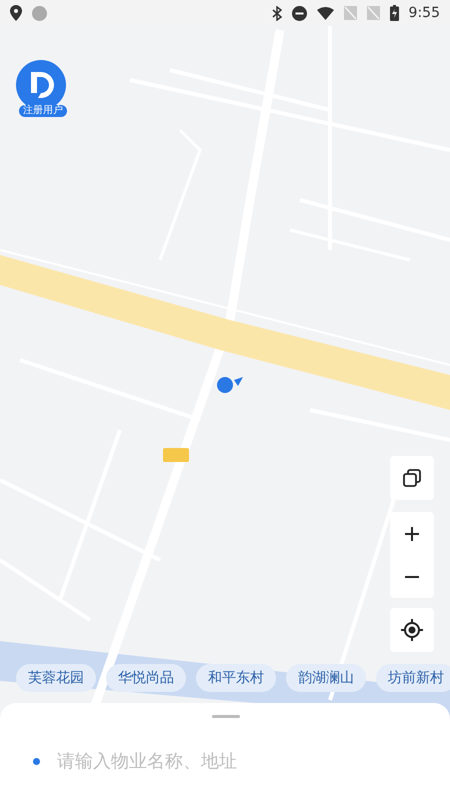  What do you see at coordinates (236, 678) in the screenshot?
I see `place-chip: 和平东村` at bounding box center [236, 678].